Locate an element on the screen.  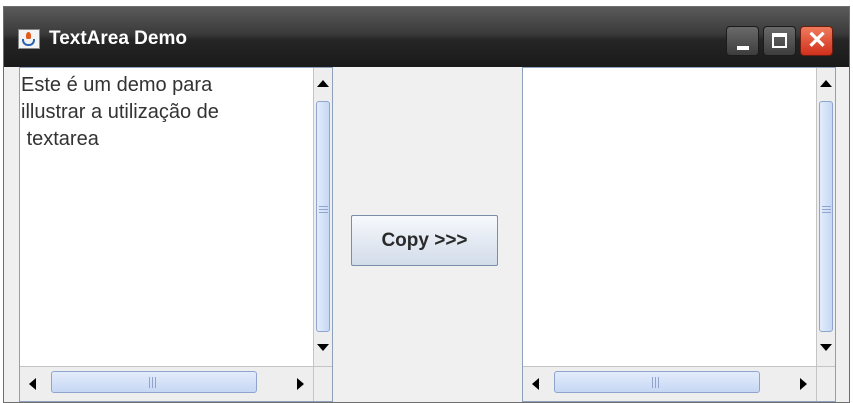
left-horizontal-scroll-thumb is located at coordinates (154, 382).